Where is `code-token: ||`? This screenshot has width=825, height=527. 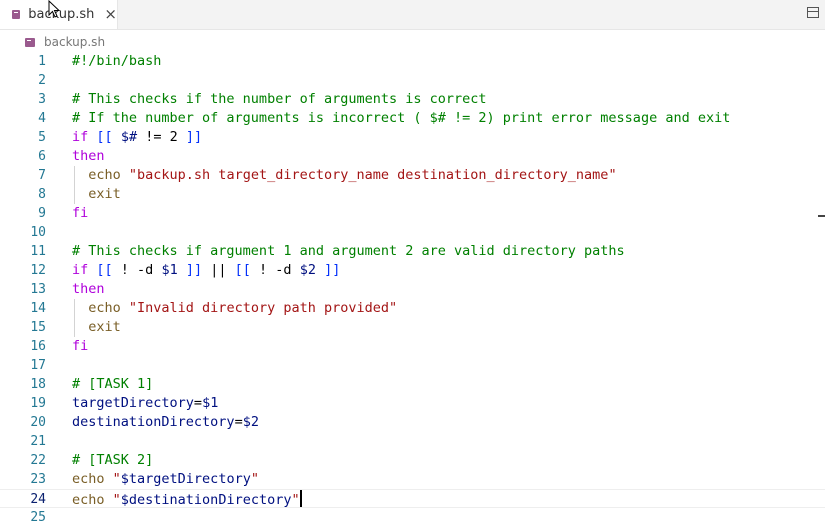 code-token: || is located at coordinates (218, 270).